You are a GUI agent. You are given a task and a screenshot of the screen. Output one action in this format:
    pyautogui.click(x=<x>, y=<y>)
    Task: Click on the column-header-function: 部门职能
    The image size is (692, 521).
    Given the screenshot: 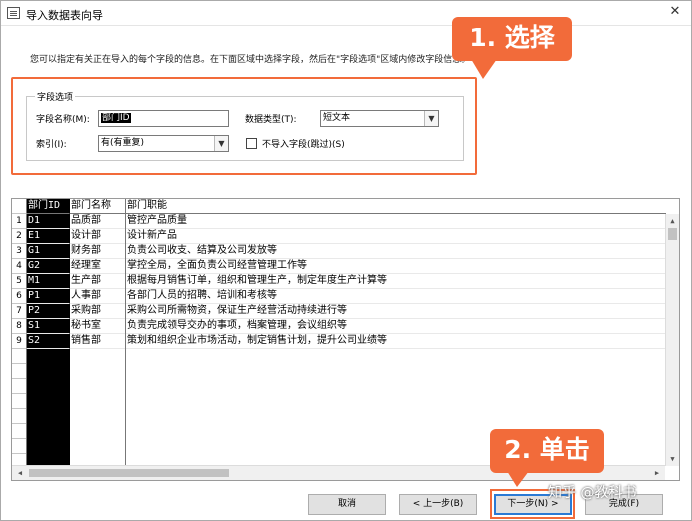 What is the action you would take?
    pyautogui.click(x=396, y=206)
    